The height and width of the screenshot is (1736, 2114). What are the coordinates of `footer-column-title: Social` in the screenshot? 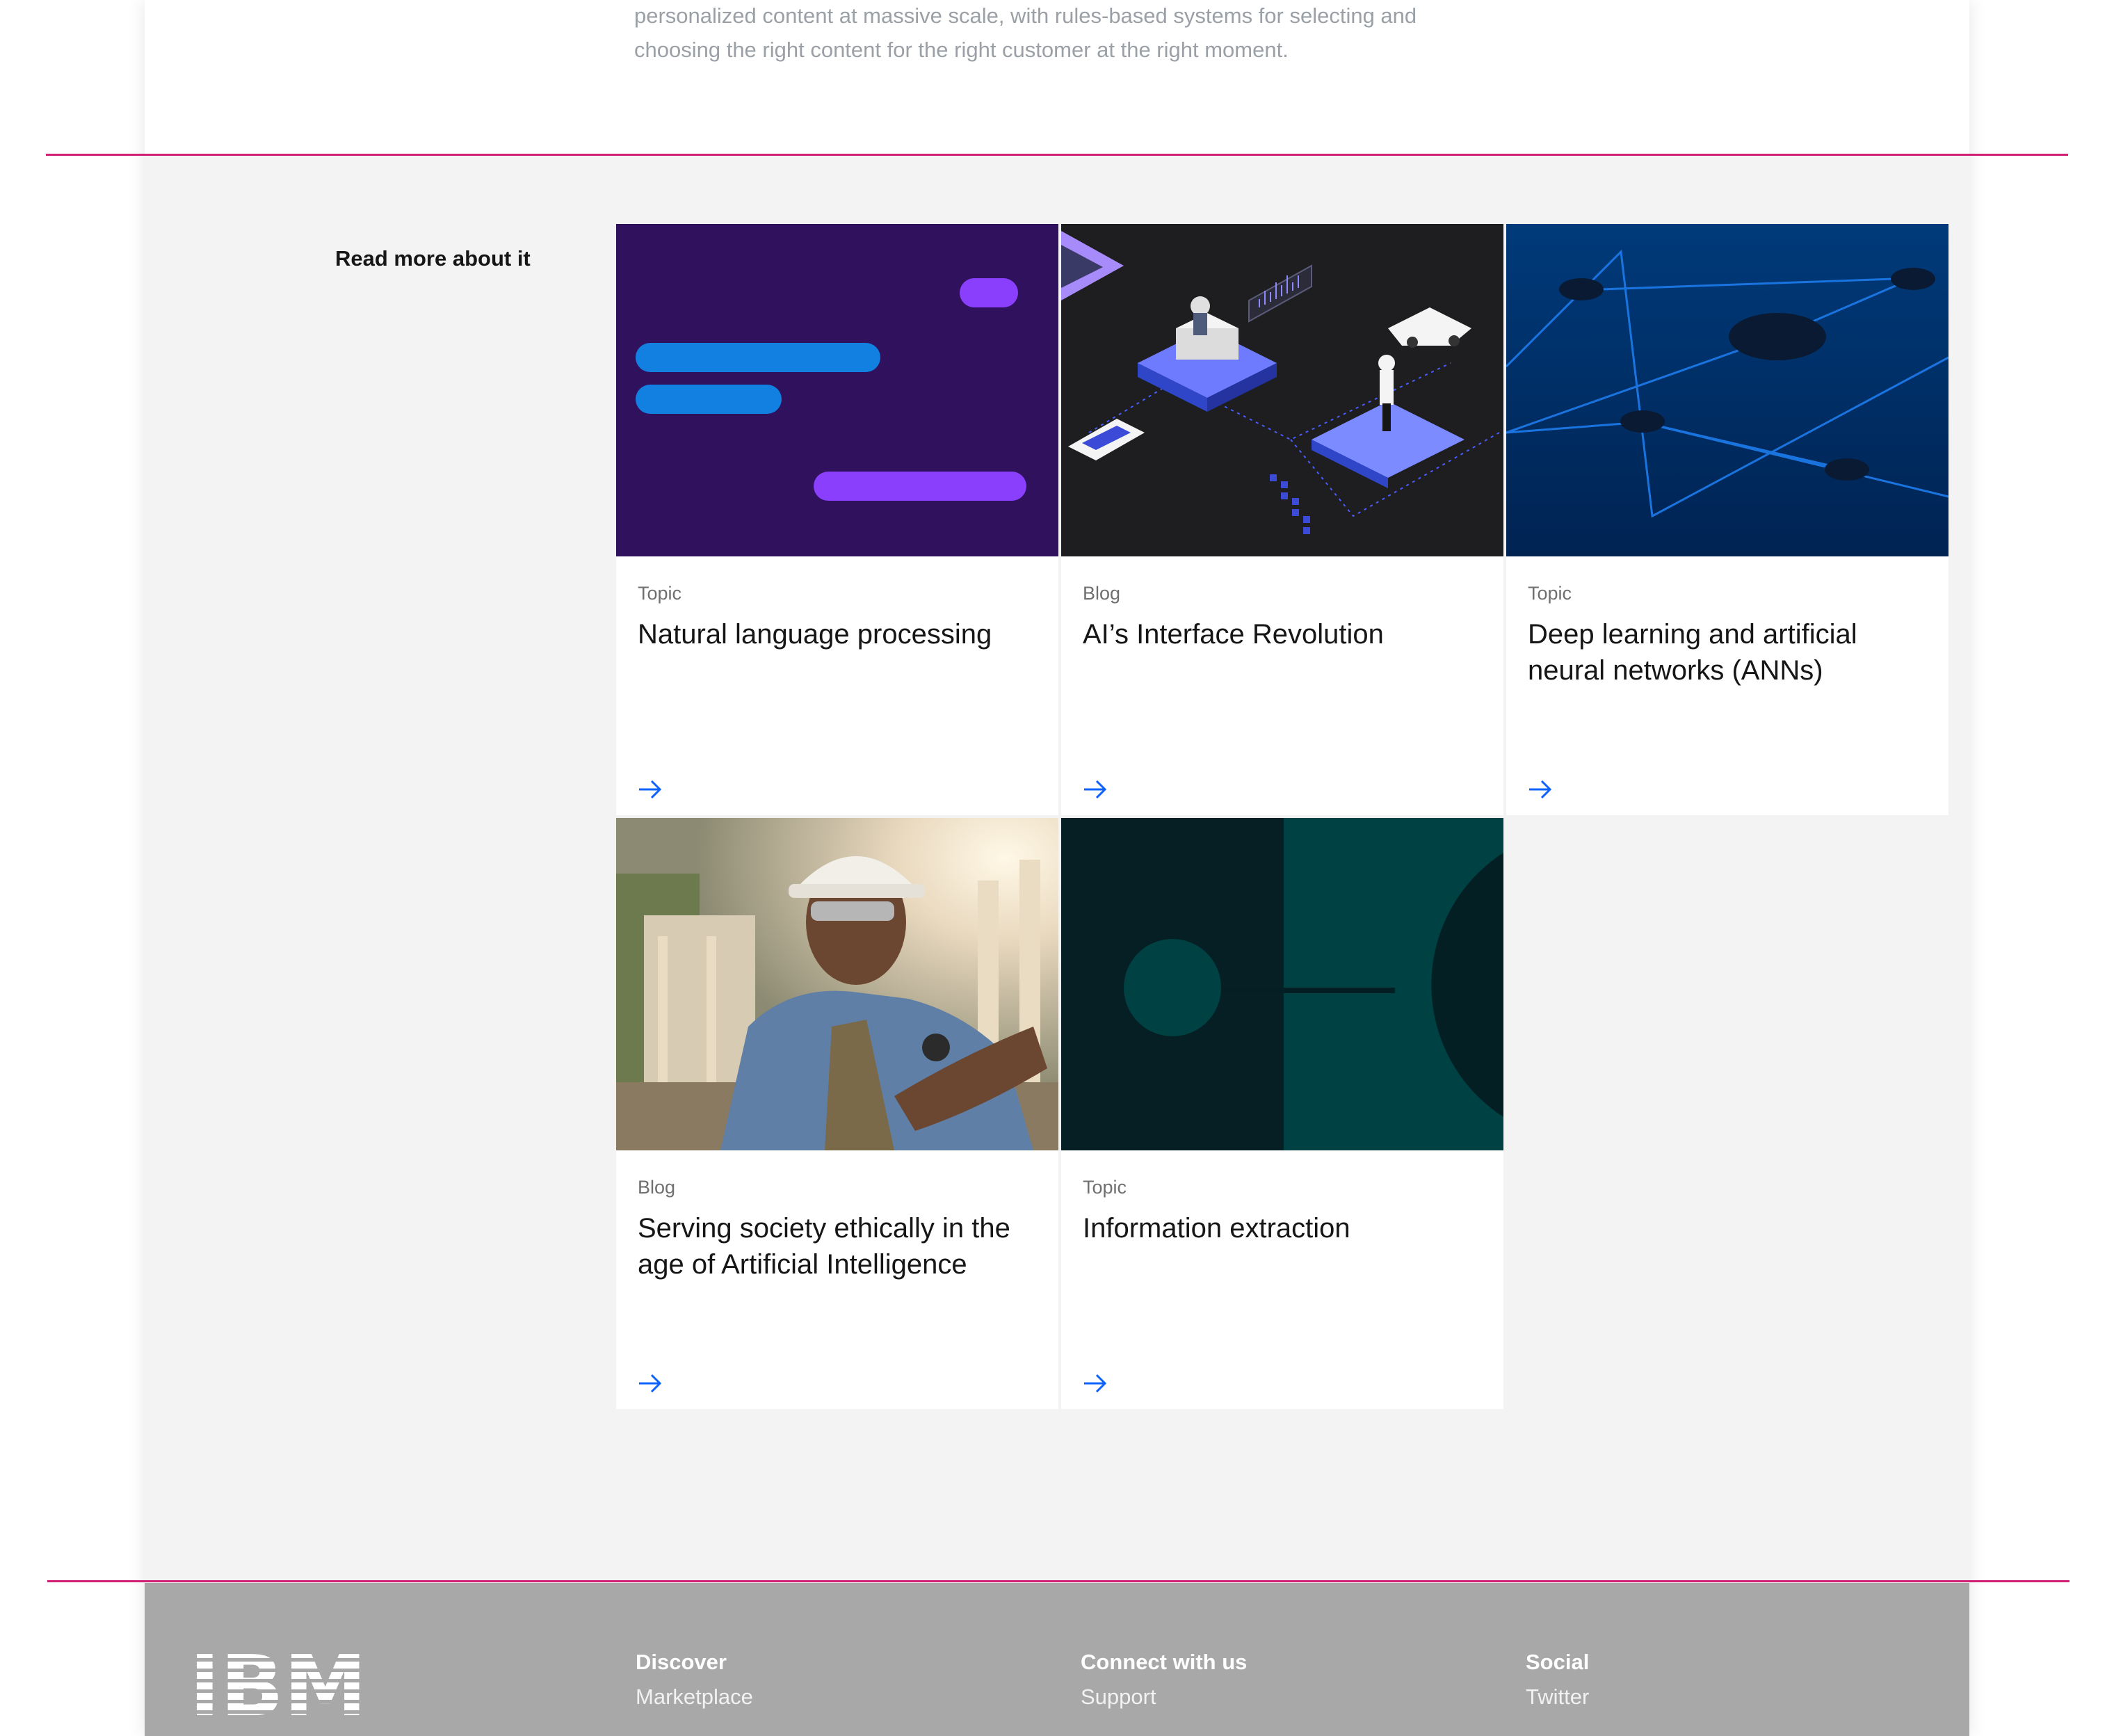 It's located at (1558, 1662).